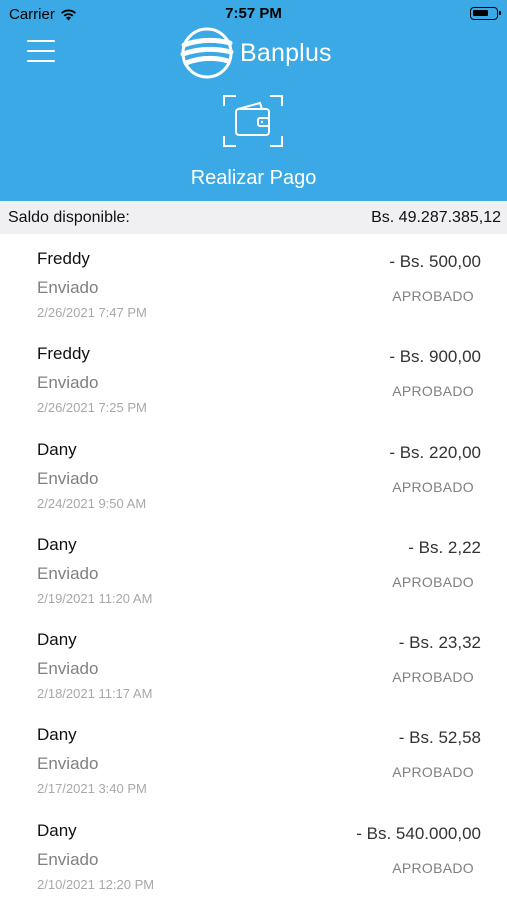 The height and width of the screenshot is (901, 507). Describe the element at coordinates (69, 217) in the screenshot. I see `balance-label: Saldo disponible:` at that location.